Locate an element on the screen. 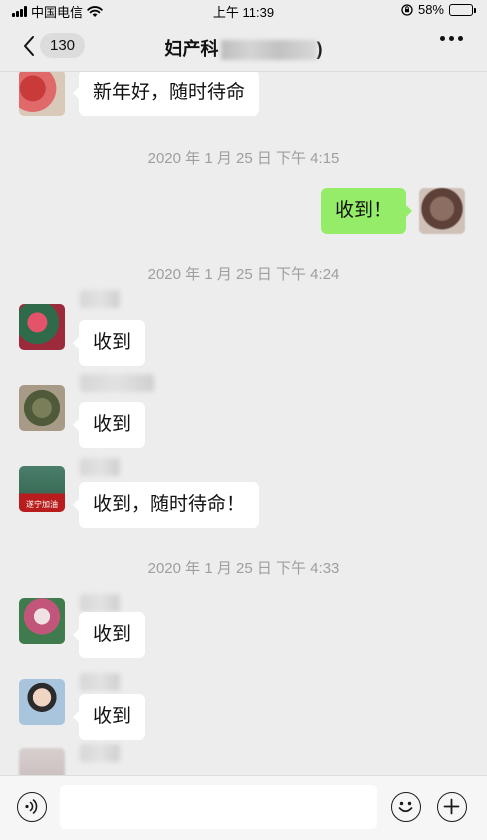 The width and height of the screenshot is (487, 840). status-bar: 中国电信 上午 11:39 58% is located at coordinates (243, 11).